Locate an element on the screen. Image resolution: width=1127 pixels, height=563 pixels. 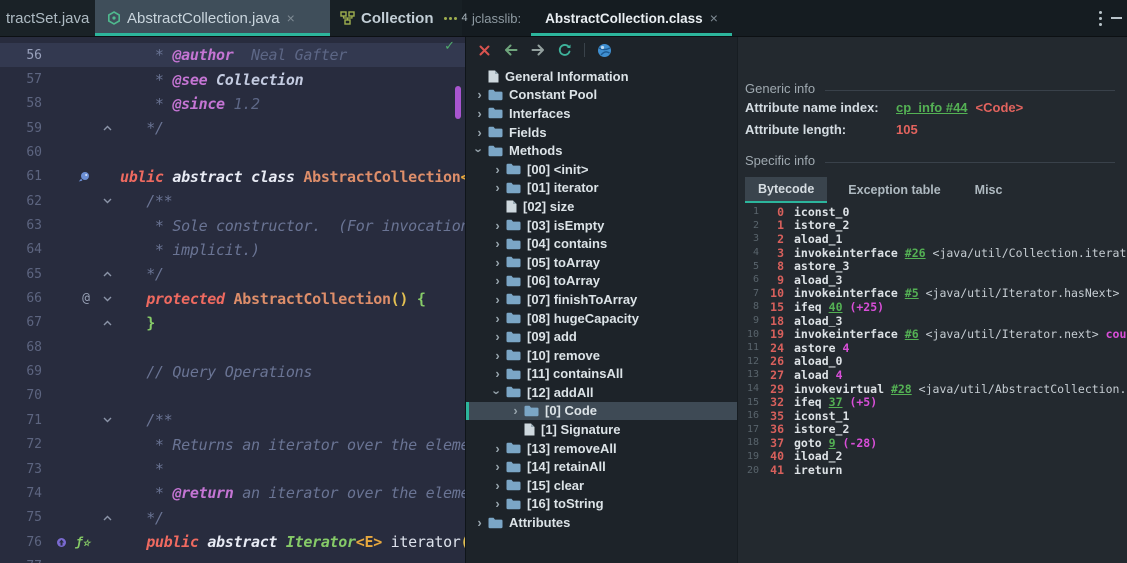
tab-abstractset-java: tractSet.java × is located at coordinates (47, 18).